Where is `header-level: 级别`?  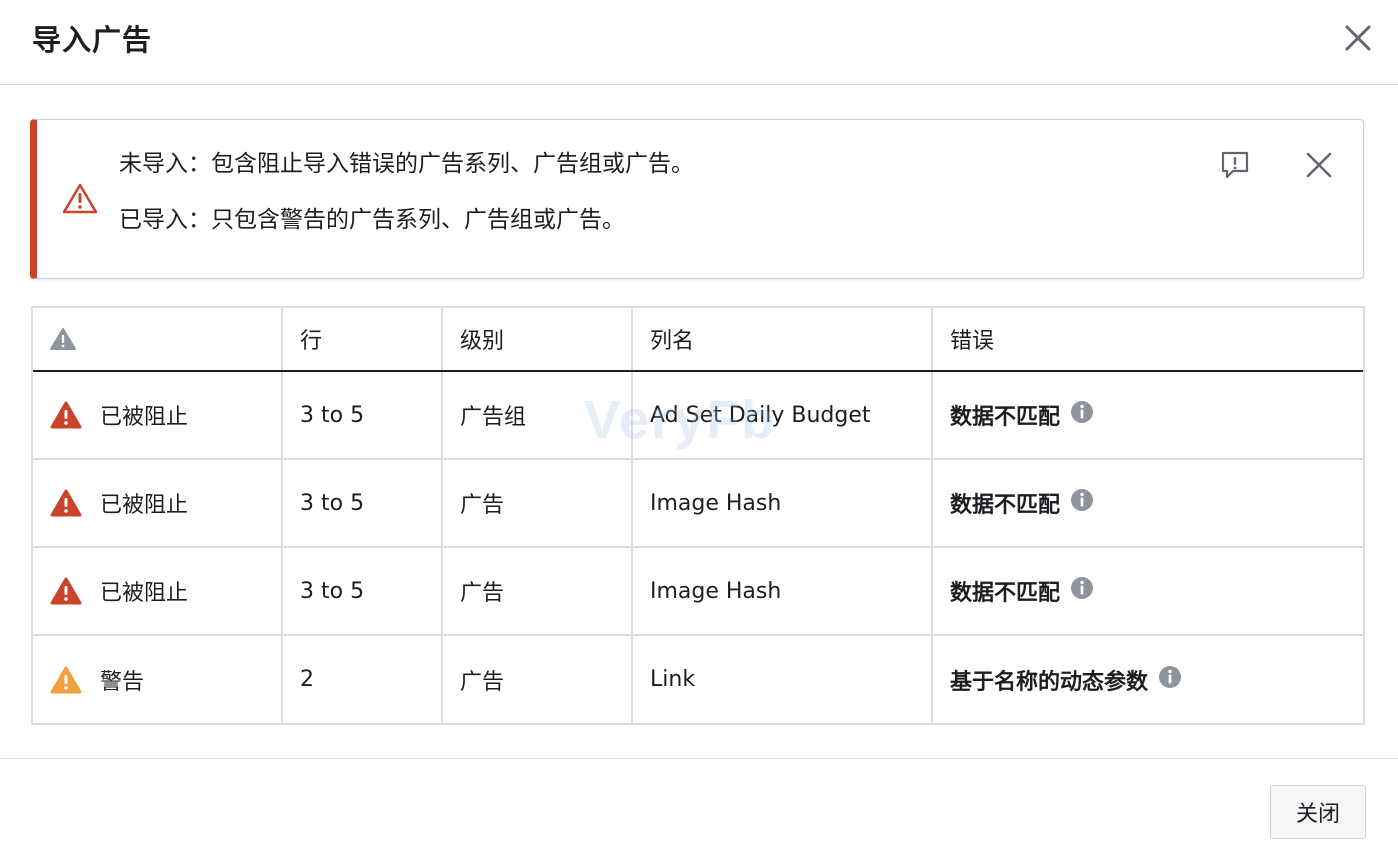
header-level: 级别 is located at coordinates (537, 340).